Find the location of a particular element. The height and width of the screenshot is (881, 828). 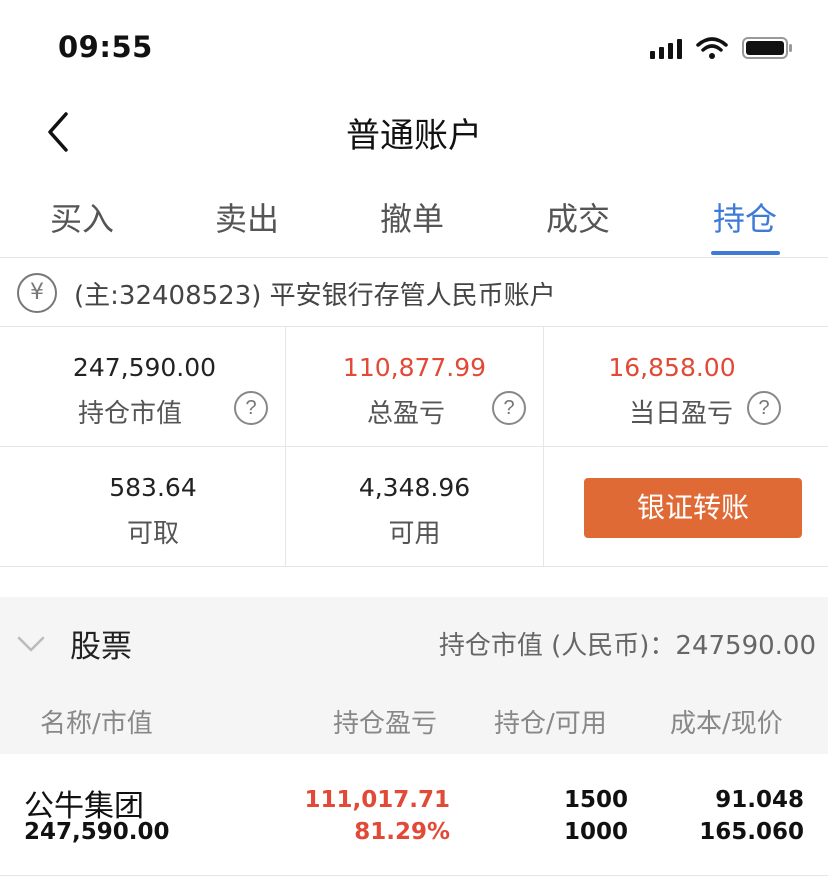

account-selector: ¥ (主:32408523) 平安银行存管人民币账户 is located at coordinates (414, 293).